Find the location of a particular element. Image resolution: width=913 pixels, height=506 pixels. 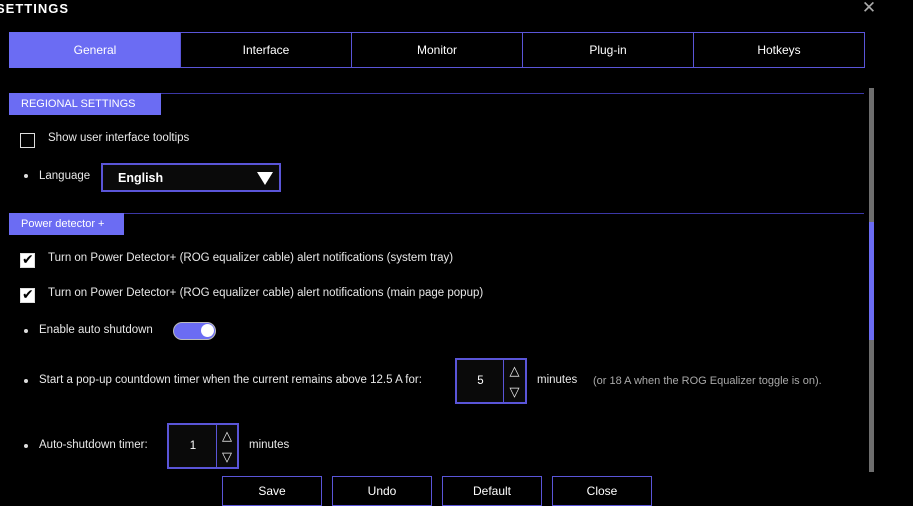

tab-interface: Interface is located at coordinates (266, 50).